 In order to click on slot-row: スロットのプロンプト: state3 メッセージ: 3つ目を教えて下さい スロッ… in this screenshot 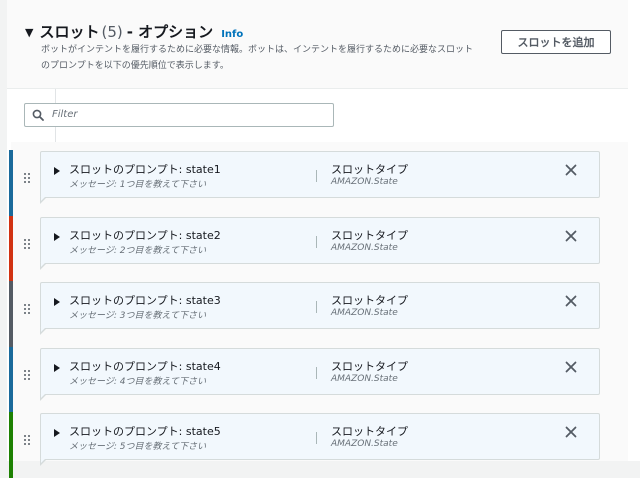, I will do `click(318, 314)`.